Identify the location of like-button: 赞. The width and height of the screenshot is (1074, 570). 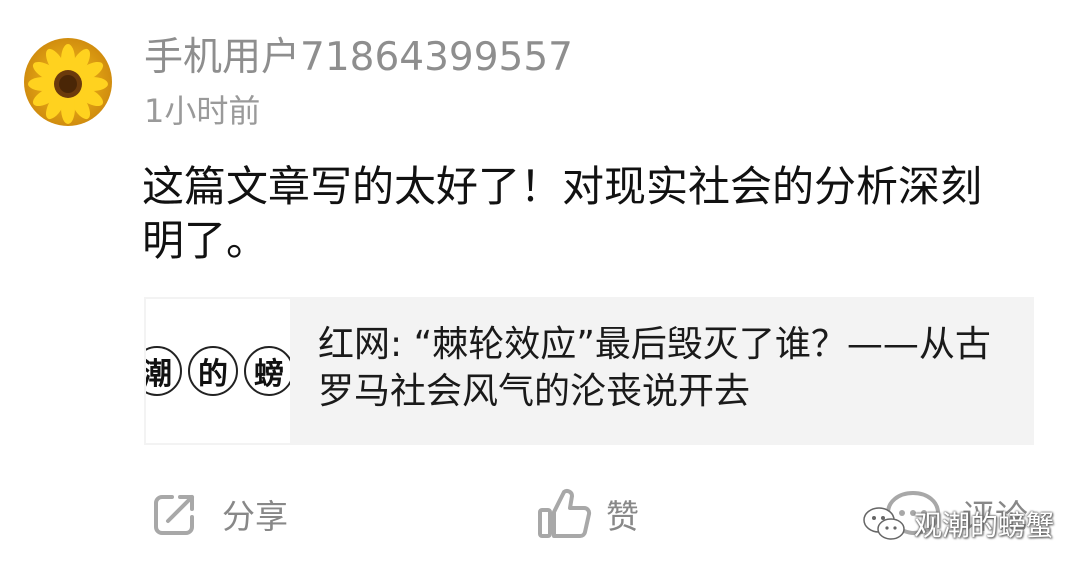
(587, 514).